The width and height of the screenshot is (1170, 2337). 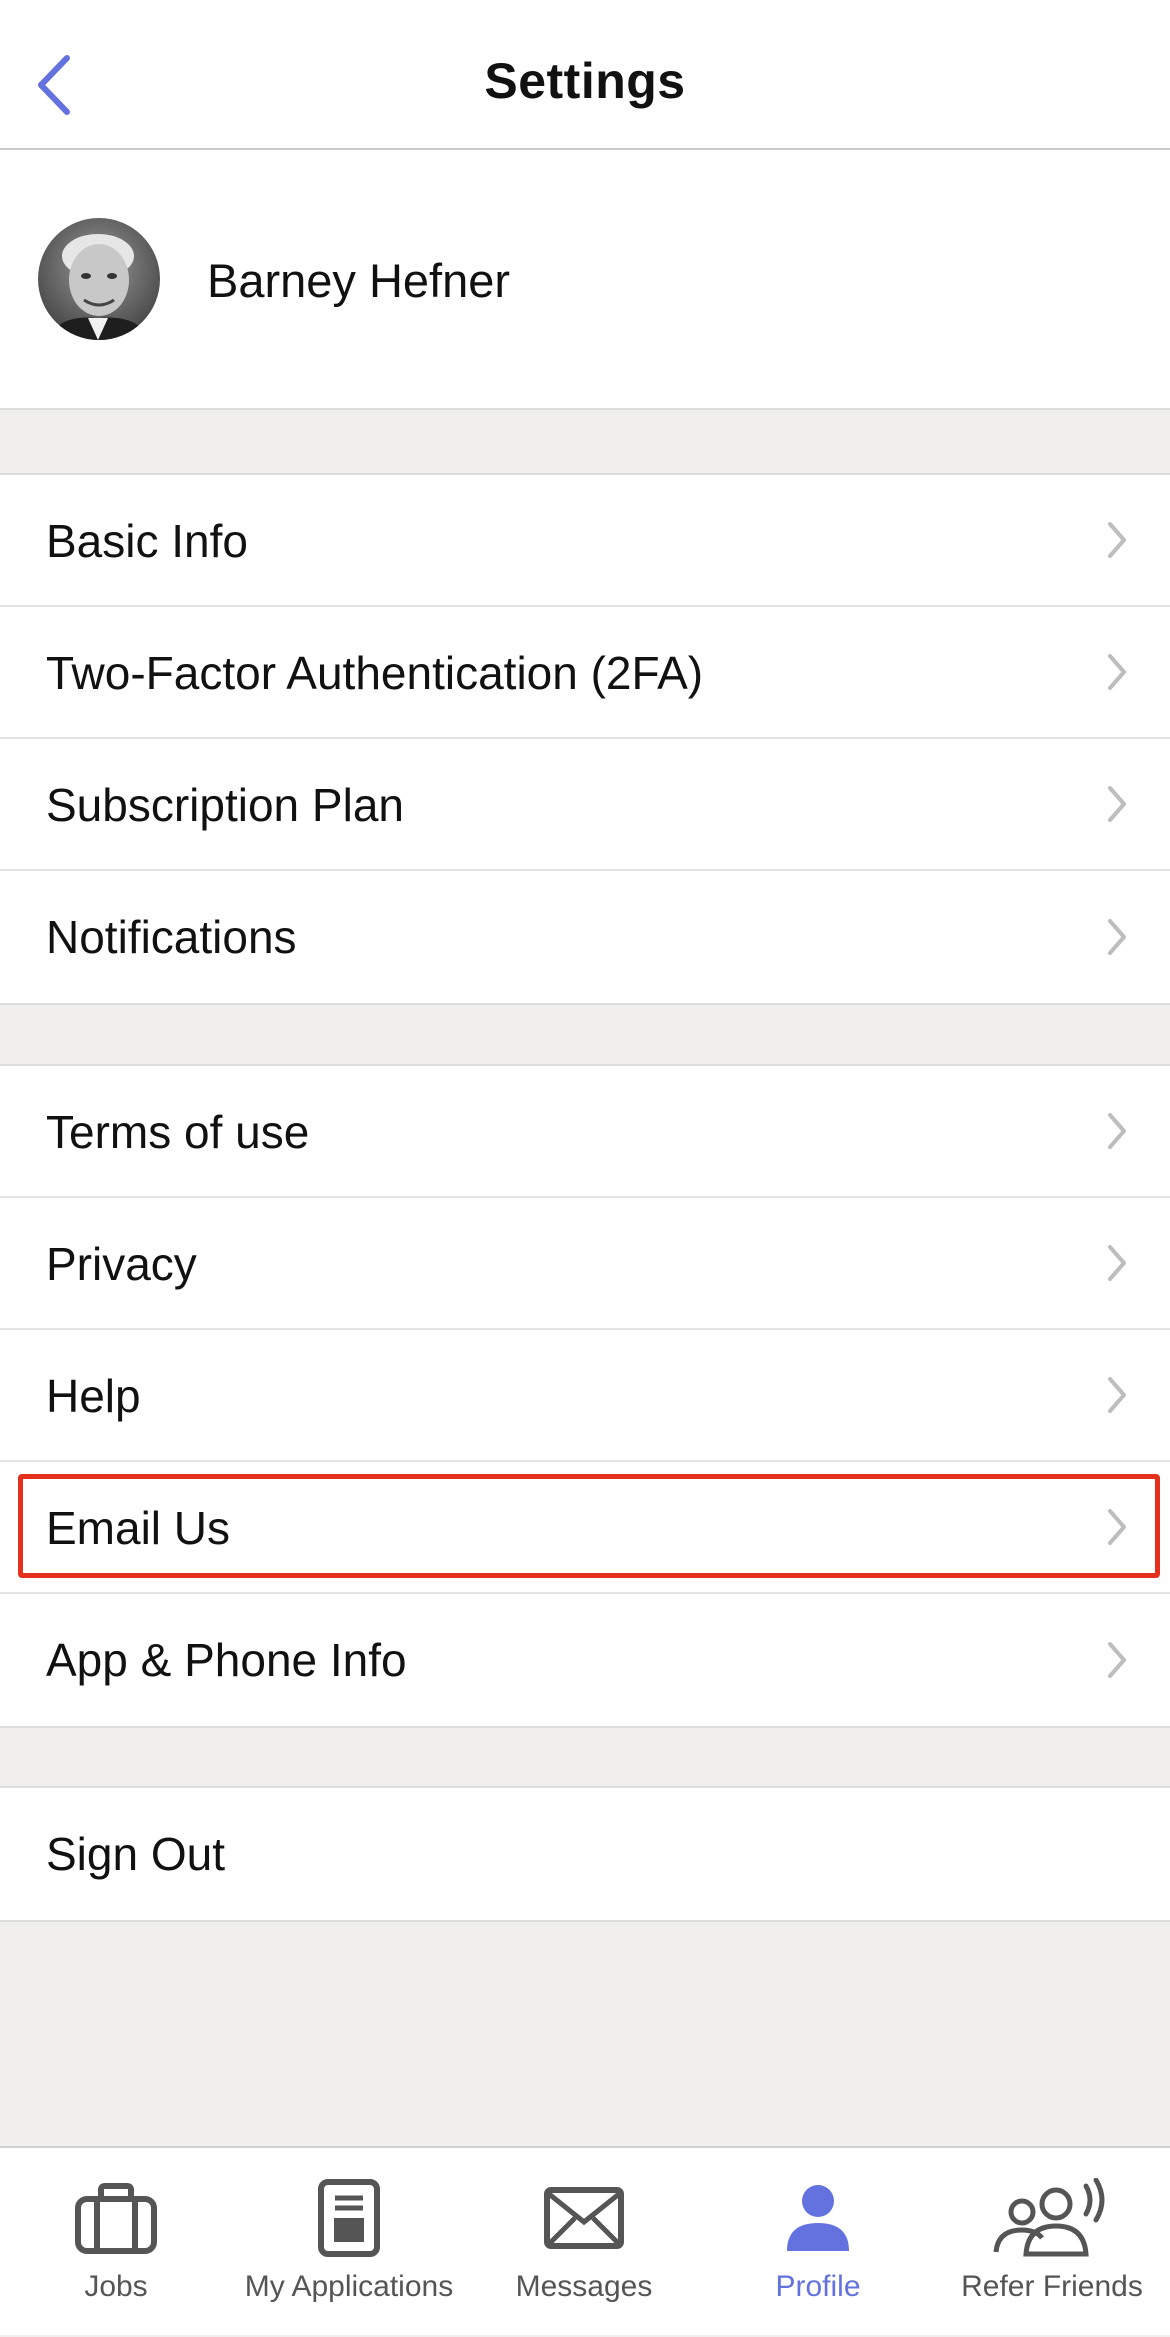 I want to click on tab-jobs: Jobs, so click(x=116, y=2242).